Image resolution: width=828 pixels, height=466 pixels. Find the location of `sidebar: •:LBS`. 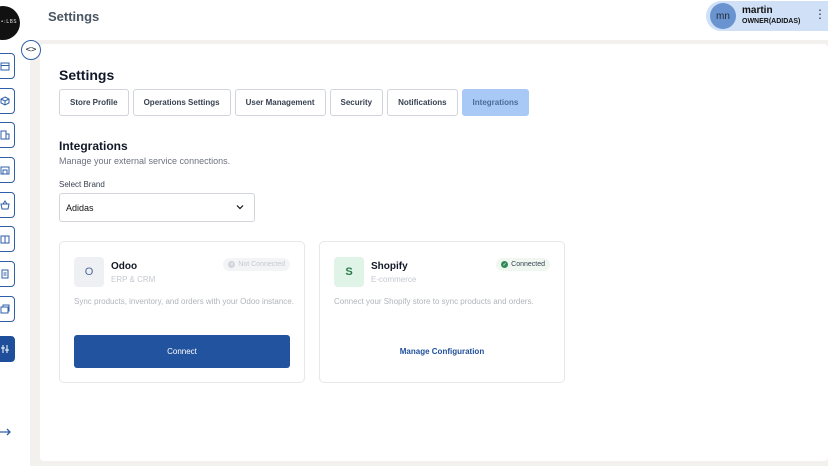

sidebar: •:LBS is located at coordinates (15, 233).